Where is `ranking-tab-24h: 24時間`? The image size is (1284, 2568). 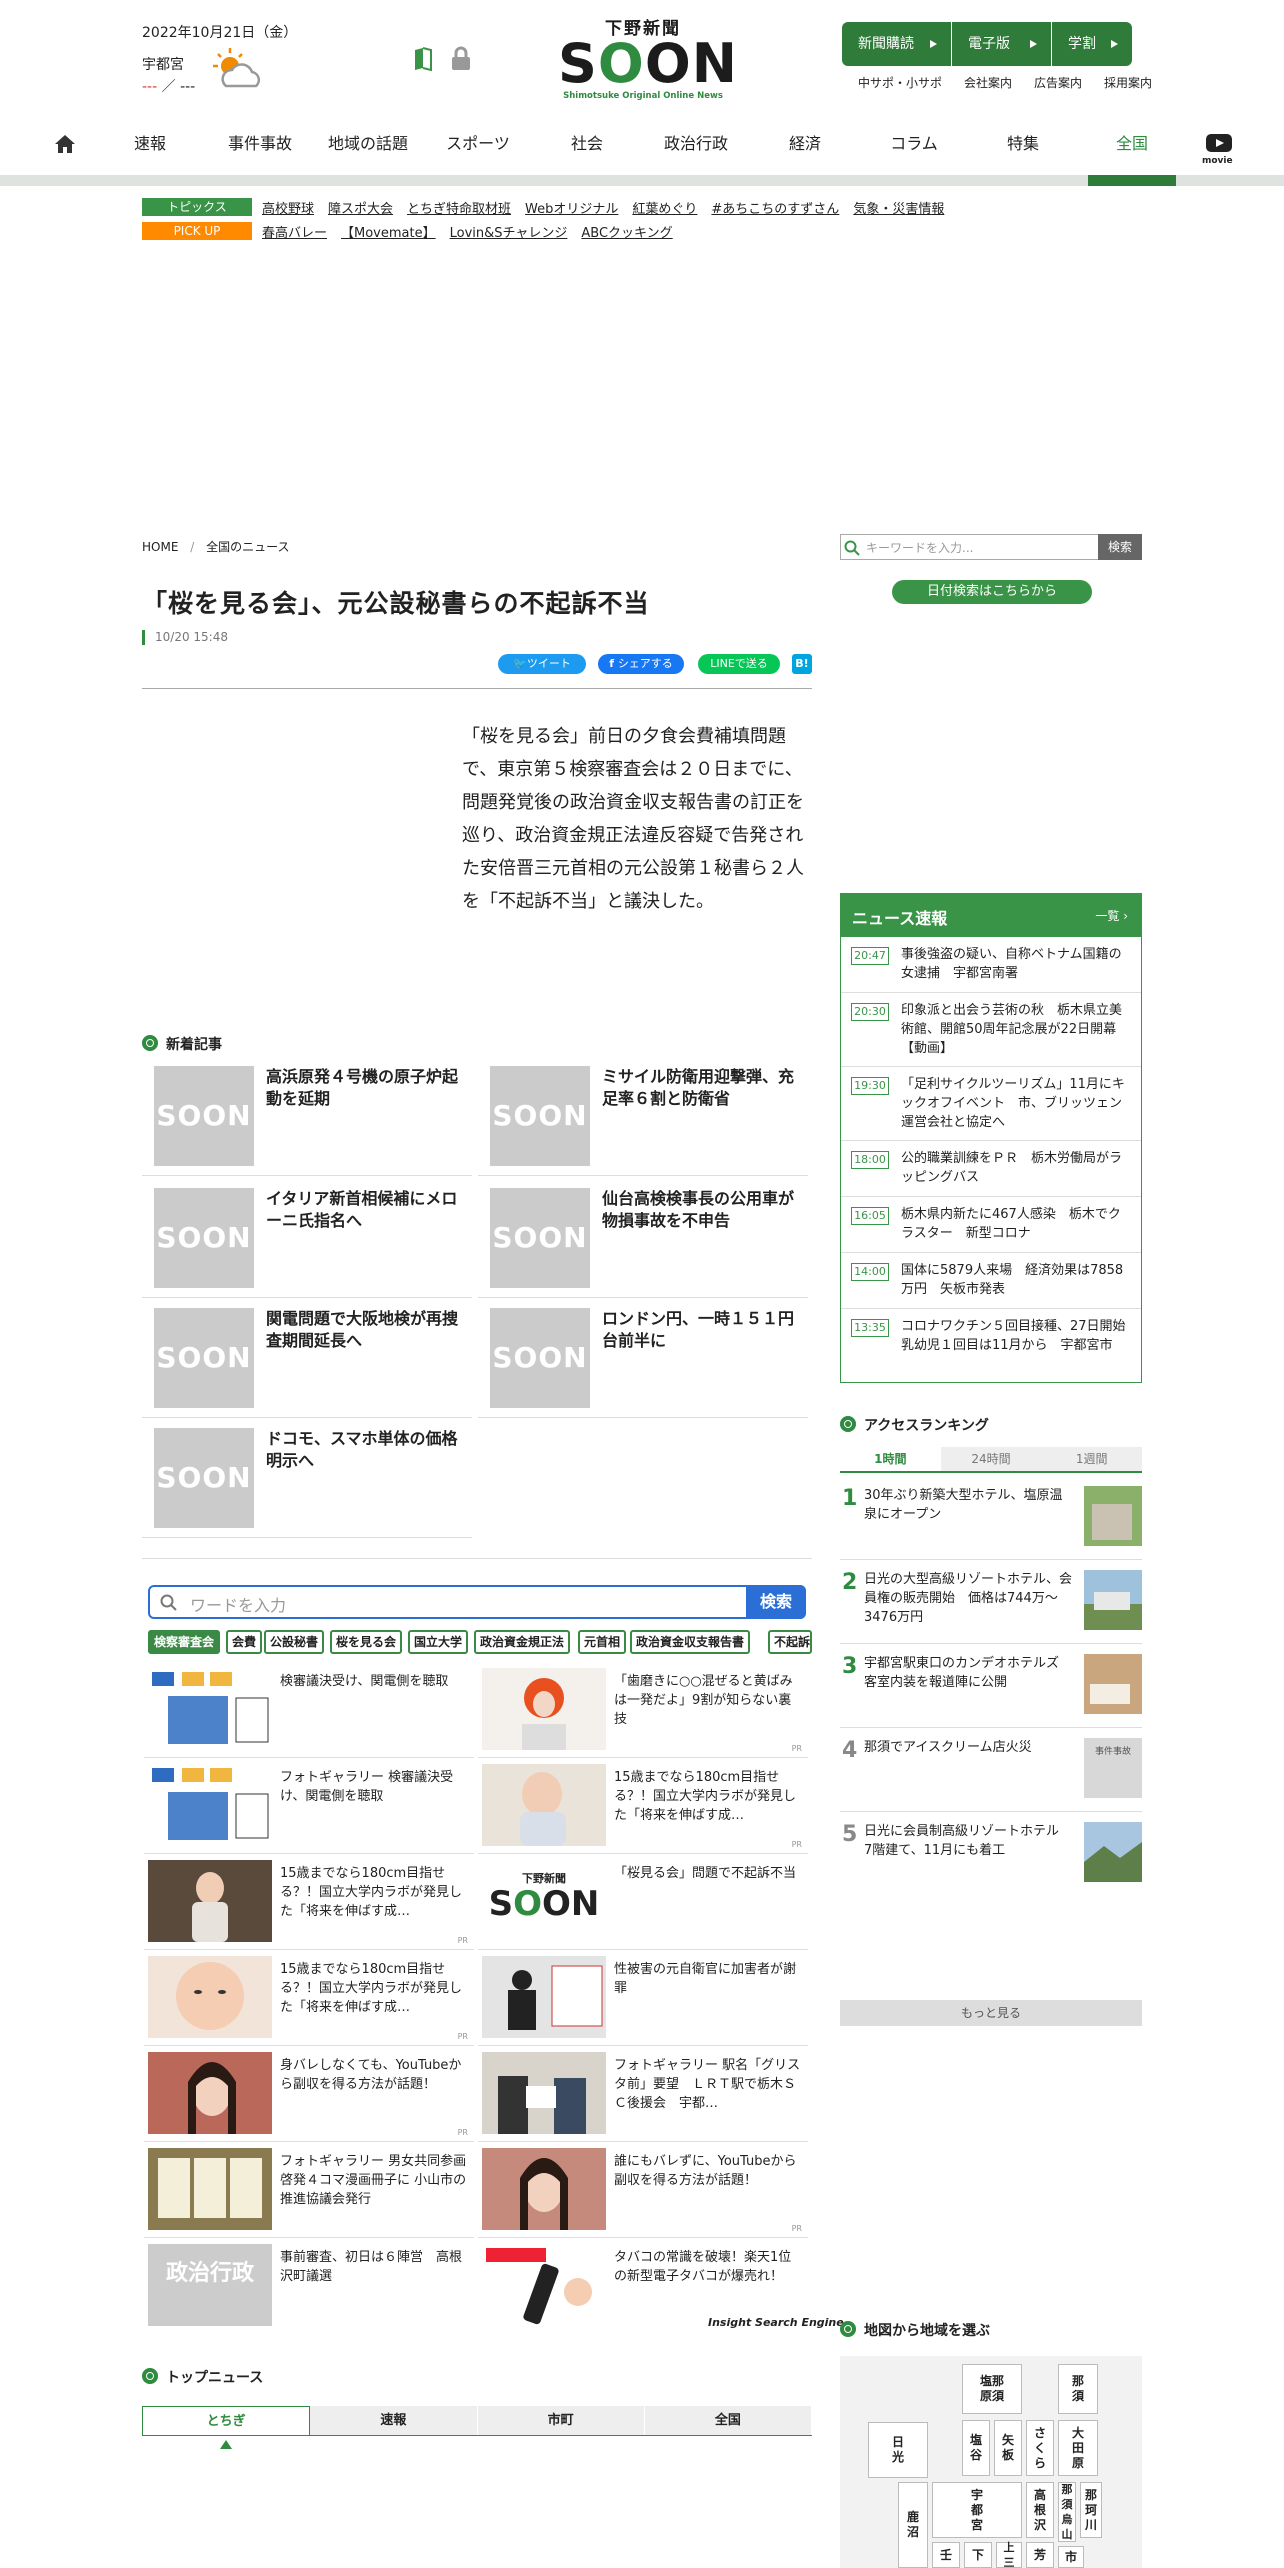 ranking-tab-24h: 24時間 is located at coordinates (991, 1459).